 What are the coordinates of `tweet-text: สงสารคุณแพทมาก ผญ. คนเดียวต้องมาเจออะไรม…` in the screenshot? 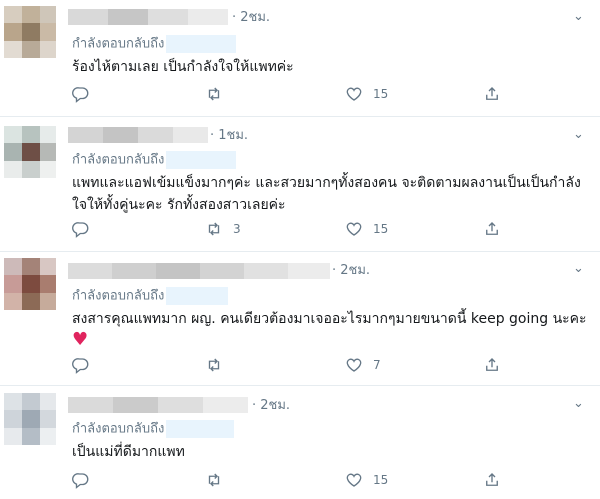 It's located at (329, 329).